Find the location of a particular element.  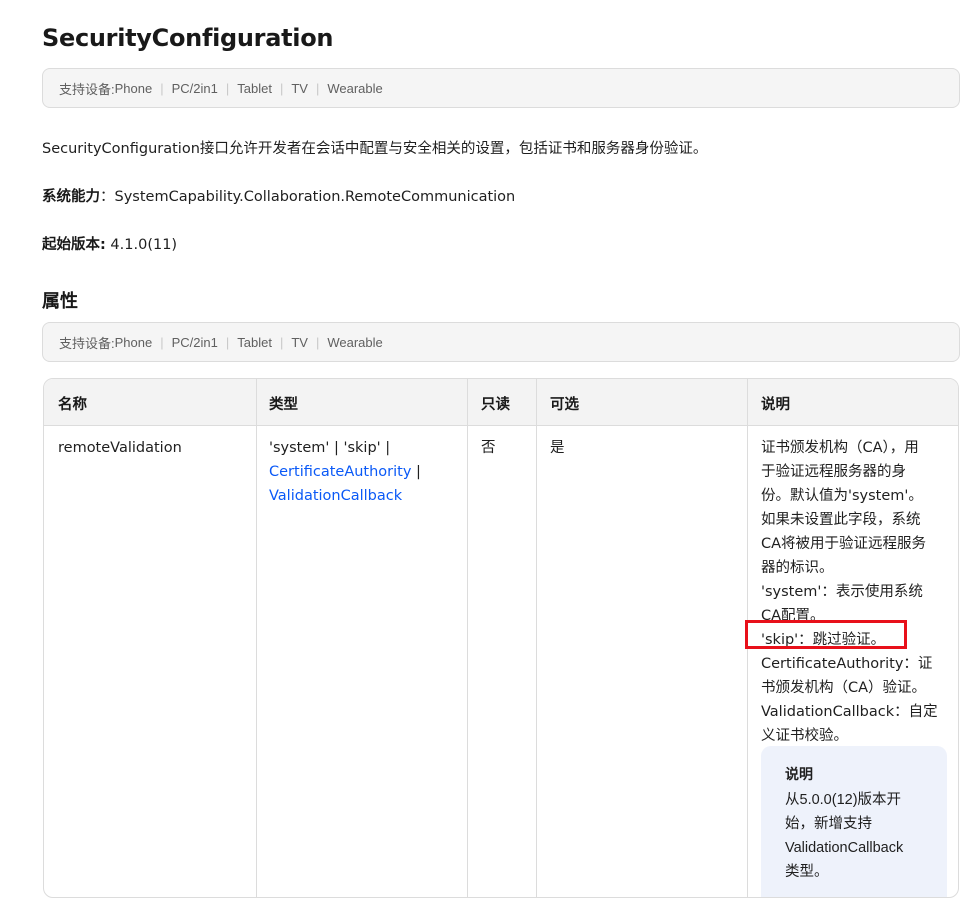

desc-line: 书颁发机构（CA）验证。 is located at coordinates (844, 688).